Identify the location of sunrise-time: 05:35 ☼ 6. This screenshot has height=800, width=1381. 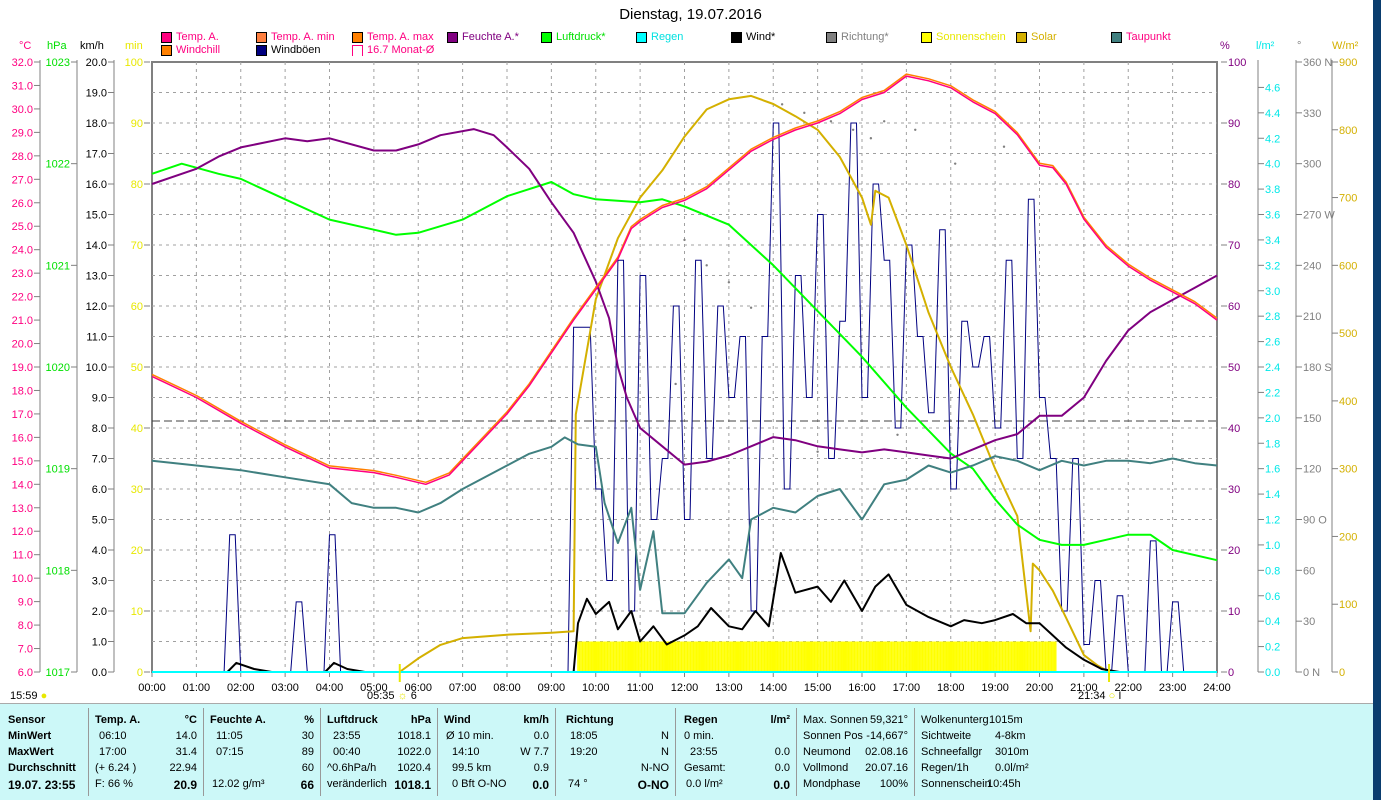
(392, 696).